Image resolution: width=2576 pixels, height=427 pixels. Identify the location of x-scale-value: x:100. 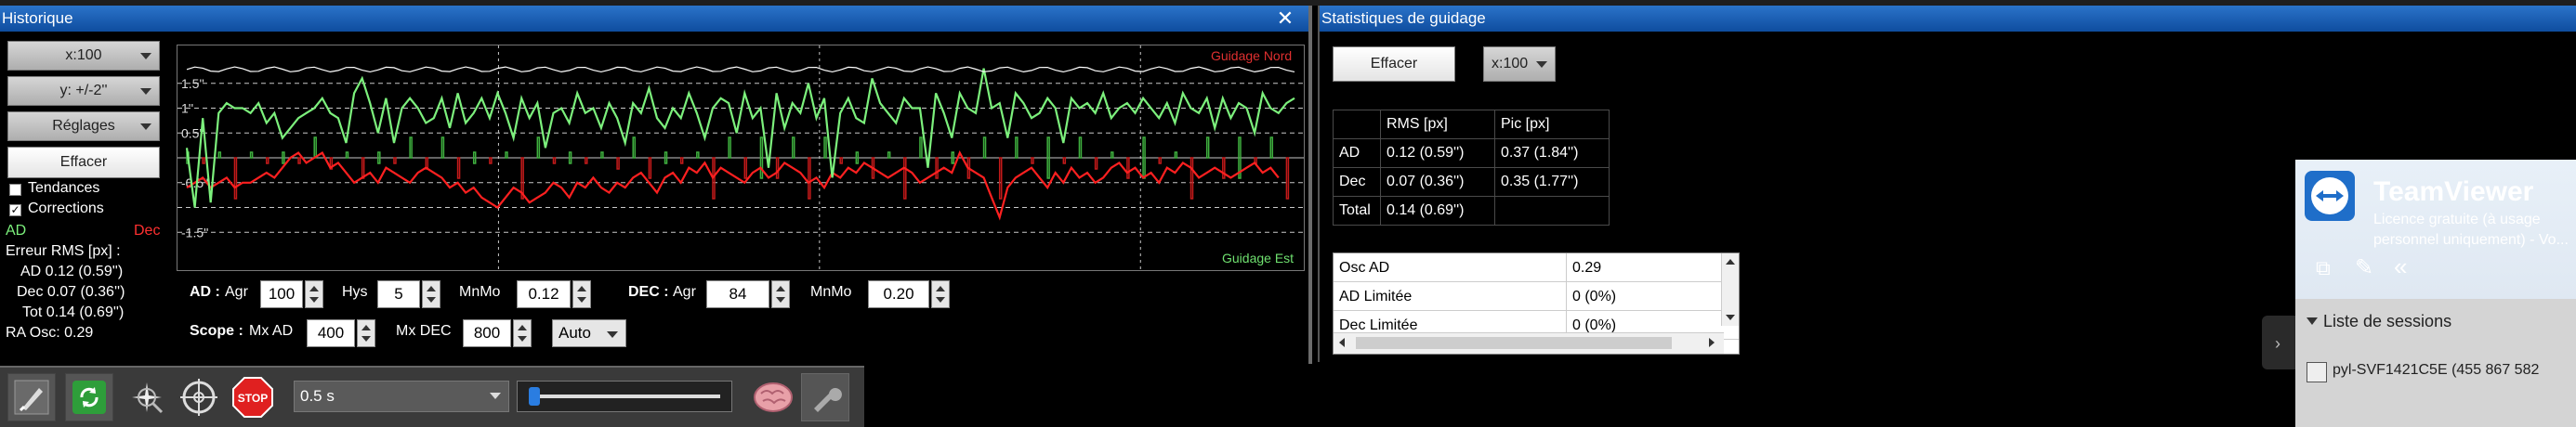
(83, 55).